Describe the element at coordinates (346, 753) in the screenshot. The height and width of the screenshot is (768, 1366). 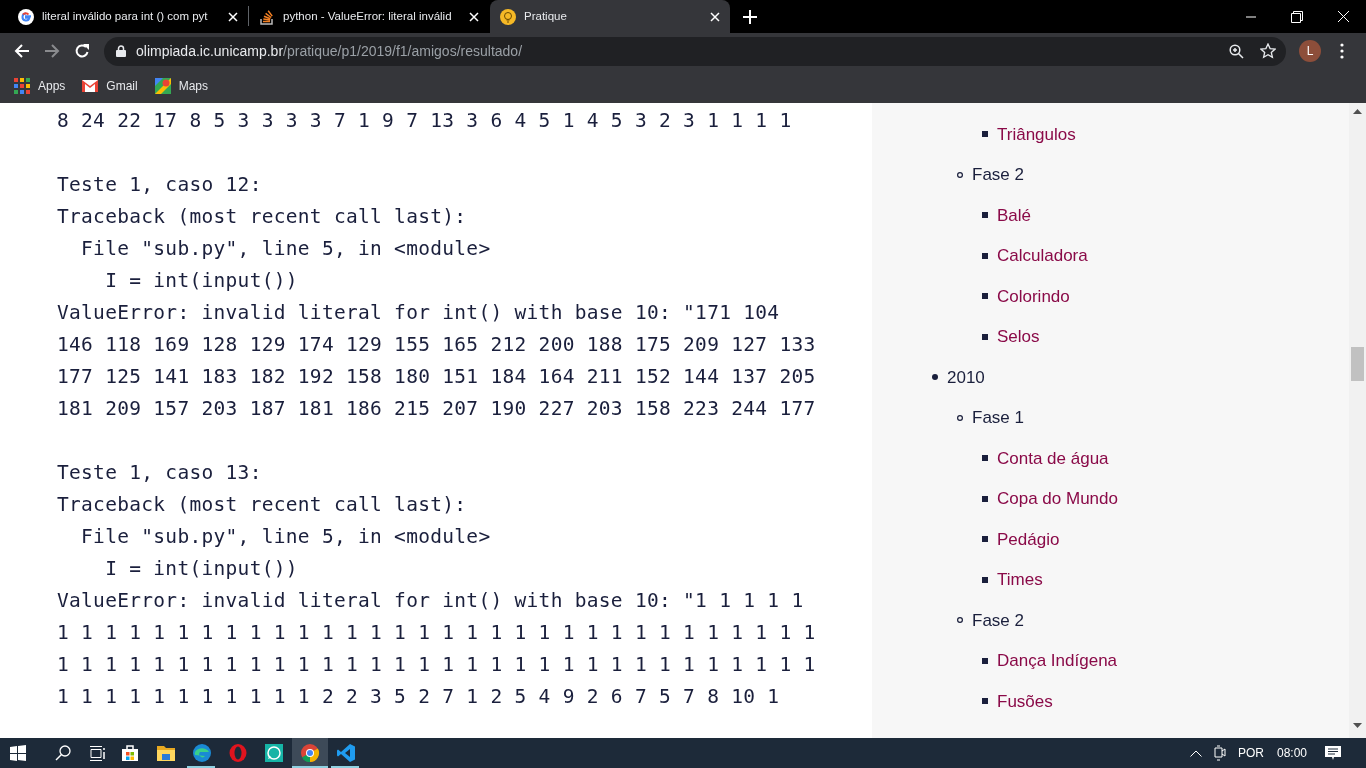
I see `ribbon-icon` at that location.